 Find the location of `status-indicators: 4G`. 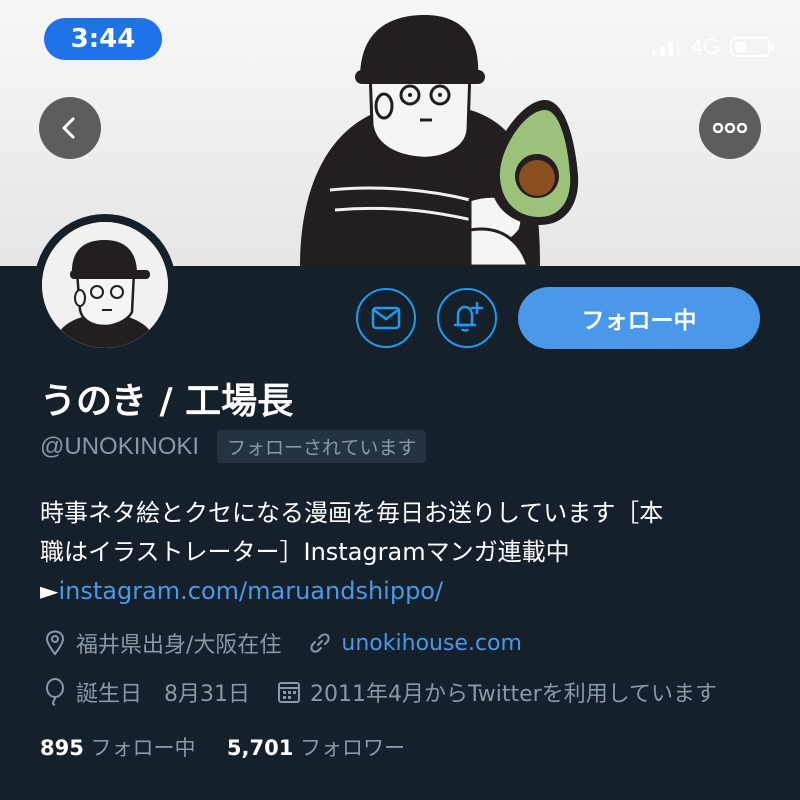

status-indicators: 4G is located at coordinates (712, 47).